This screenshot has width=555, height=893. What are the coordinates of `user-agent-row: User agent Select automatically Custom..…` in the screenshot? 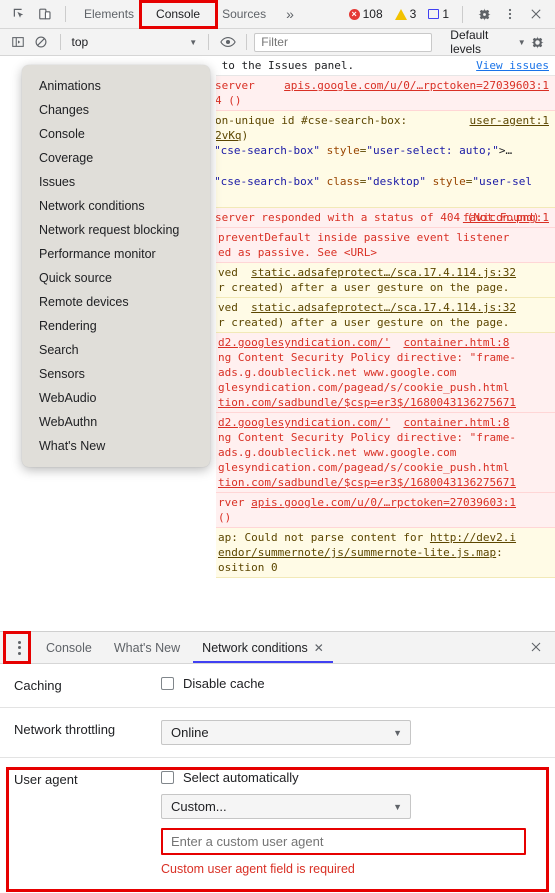 It's located at (277, 823).